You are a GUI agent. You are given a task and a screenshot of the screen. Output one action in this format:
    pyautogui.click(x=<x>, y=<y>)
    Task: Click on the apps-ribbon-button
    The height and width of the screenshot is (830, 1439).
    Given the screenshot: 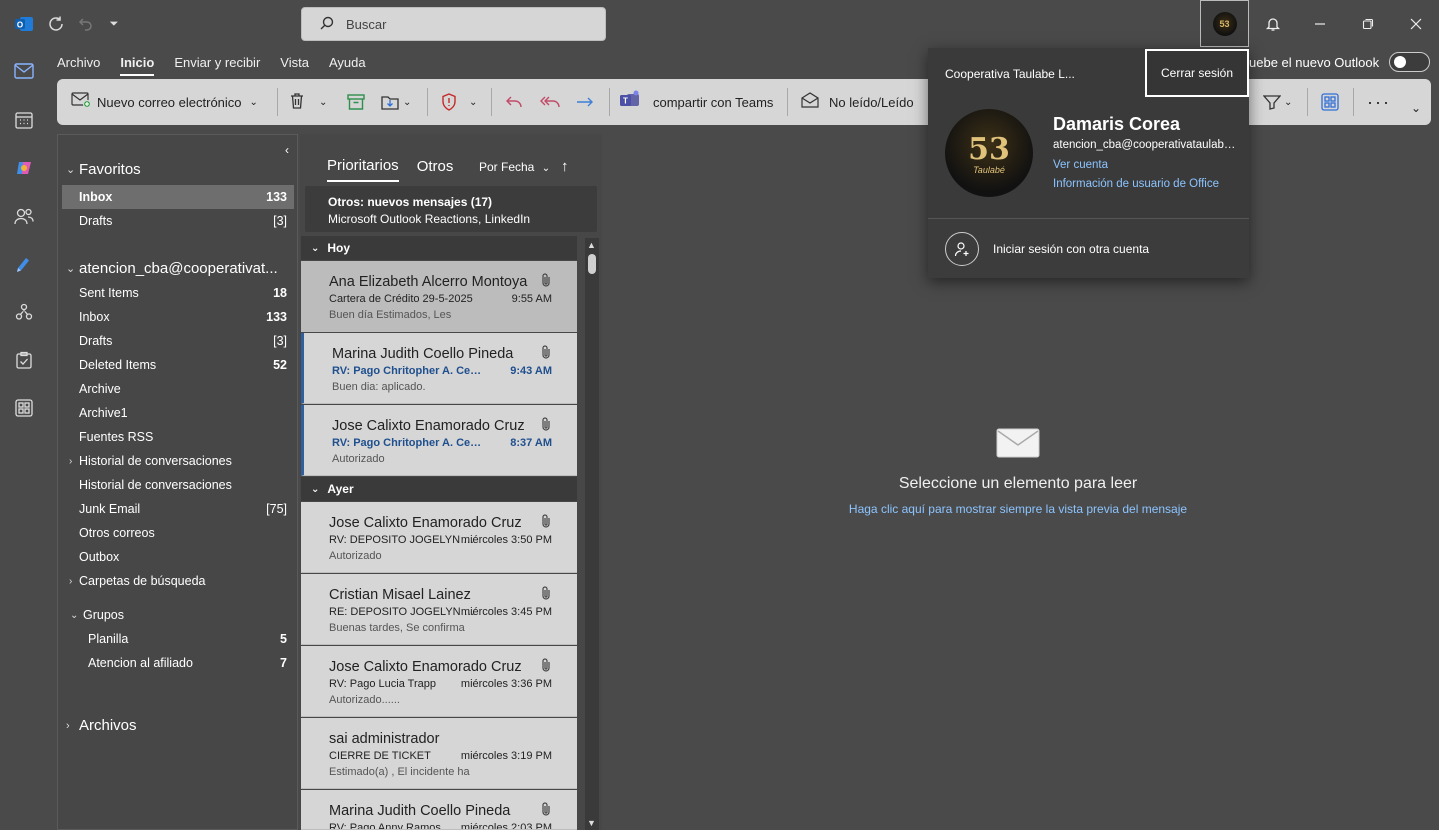 What is the action you would take?
    pyautogui.click(x=1330, y=102)
    